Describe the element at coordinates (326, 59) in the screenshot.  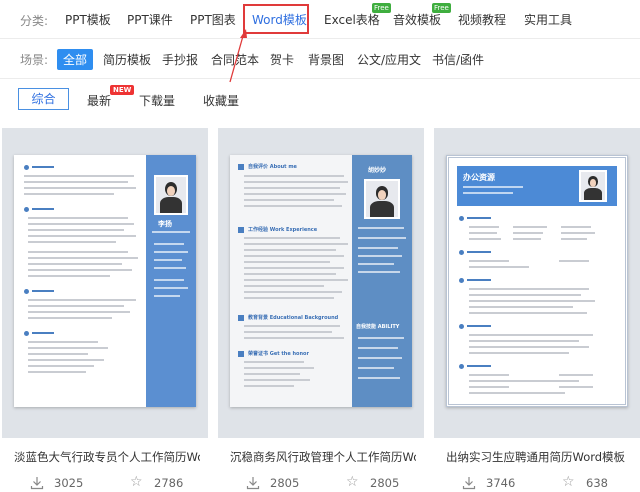
I see `scene-background: 背景图` at that location.